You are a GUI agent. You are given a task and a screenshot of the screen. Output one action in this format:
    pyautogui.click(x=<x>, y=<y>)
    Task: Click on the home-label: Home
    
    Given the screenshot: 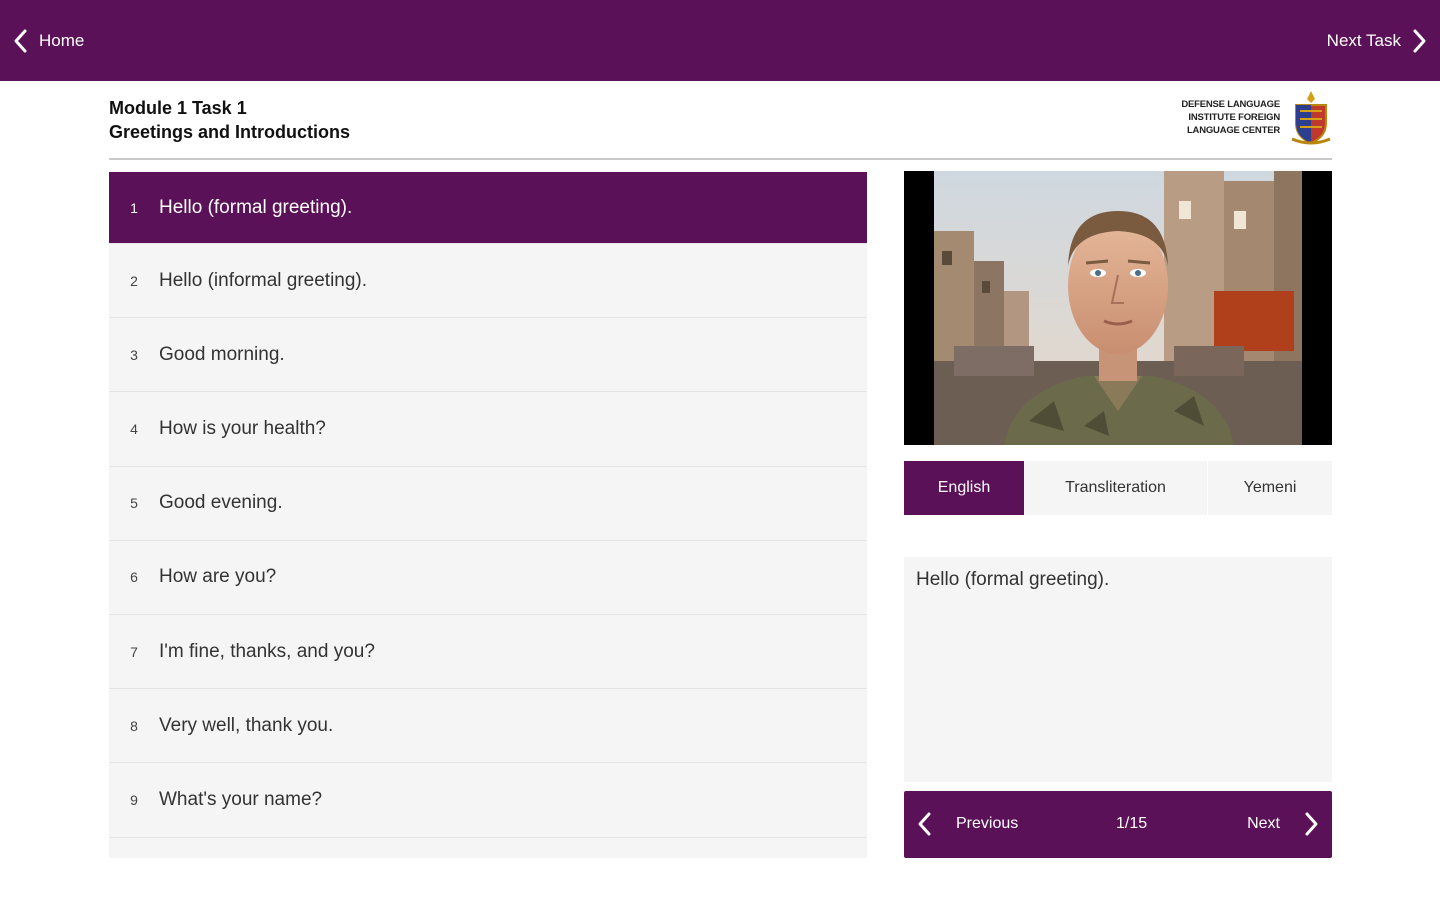 What is the action you would take?
    pyautogui.click(x=62, y=40)
    